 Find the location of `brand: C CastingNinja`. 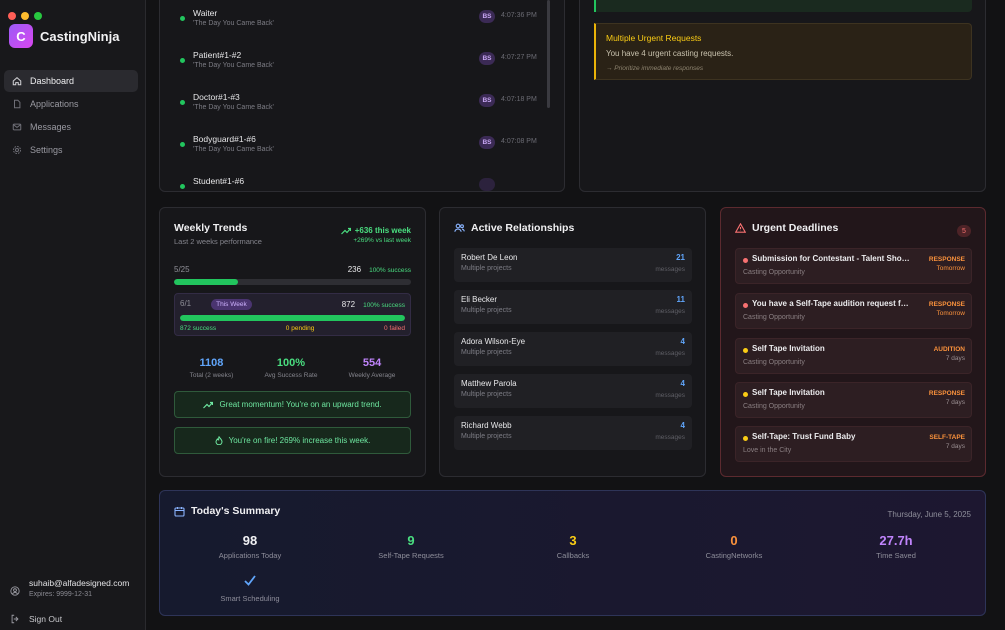

brand: C CastingNinja is located at coordinates (64, 36).